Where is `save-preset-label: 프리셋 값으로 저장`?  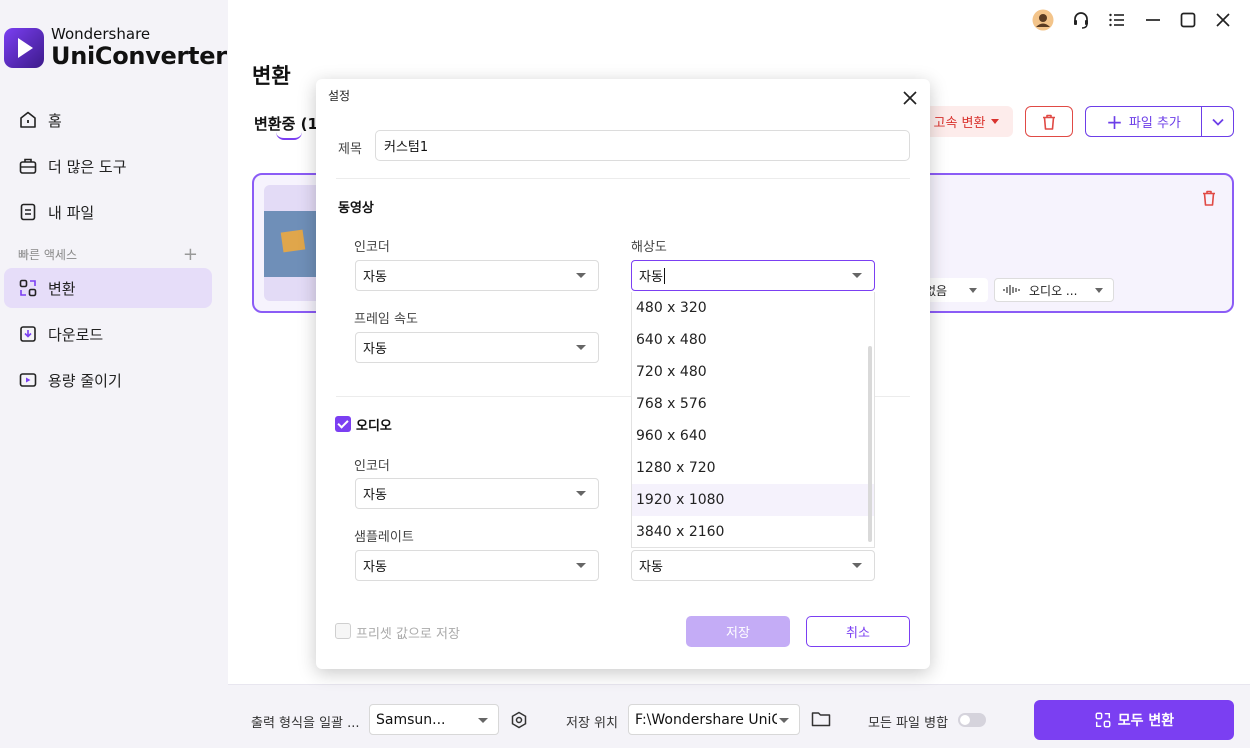 save-preset-label: 프리셋 값으로 저장 is located at coordinates (408, 634).